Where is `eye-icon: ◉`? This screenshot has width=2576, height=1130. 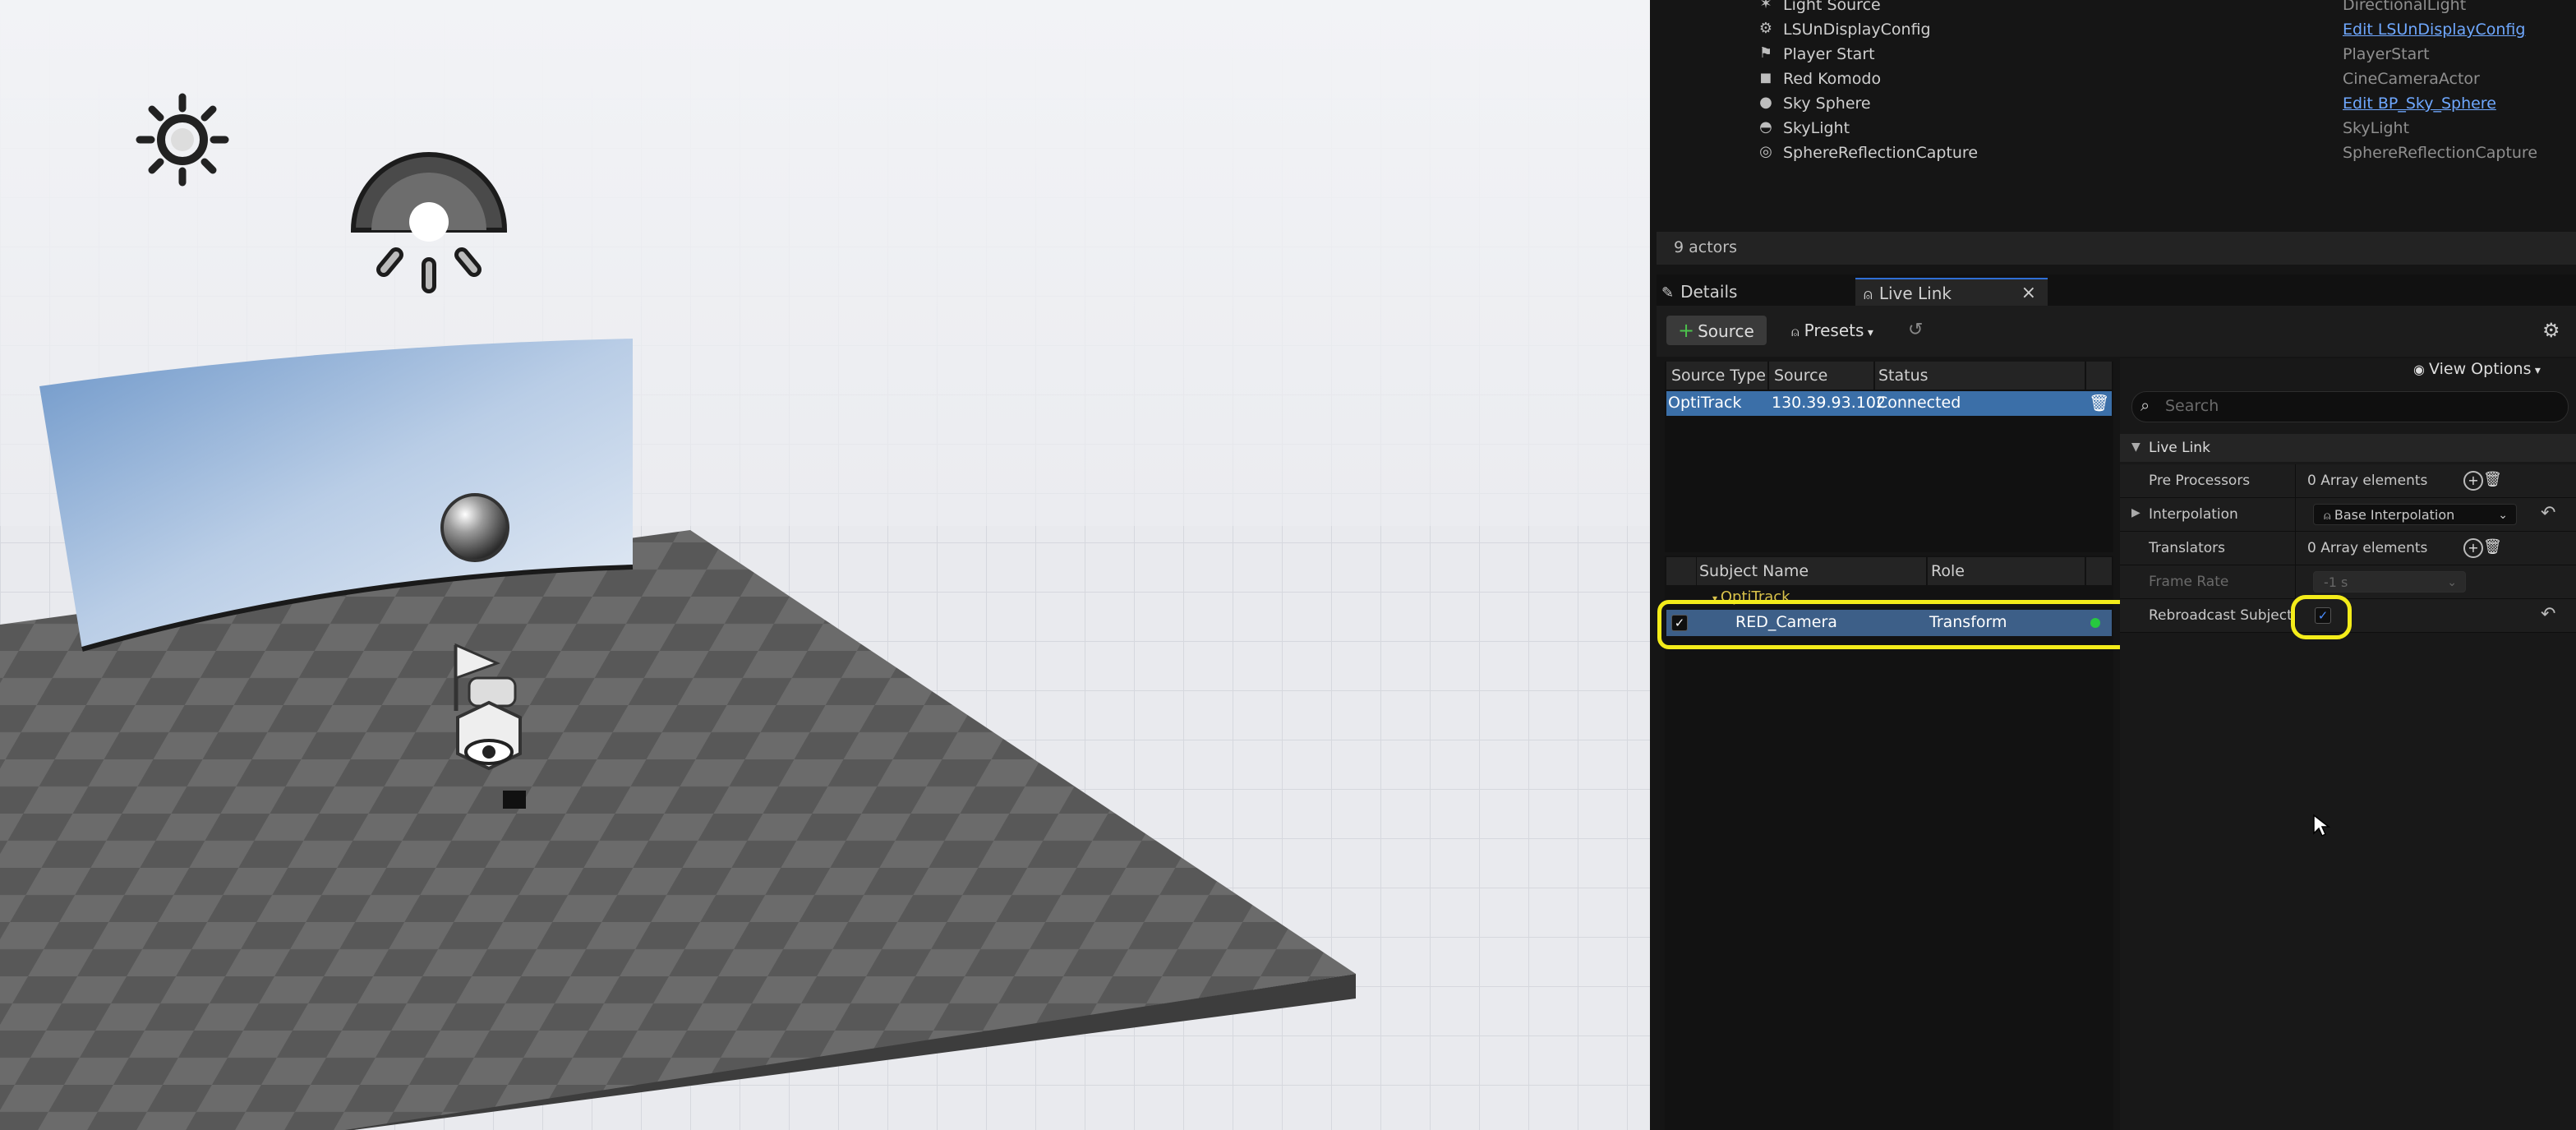 eye-icon: ◉ is located at coordinates (2421, 369).